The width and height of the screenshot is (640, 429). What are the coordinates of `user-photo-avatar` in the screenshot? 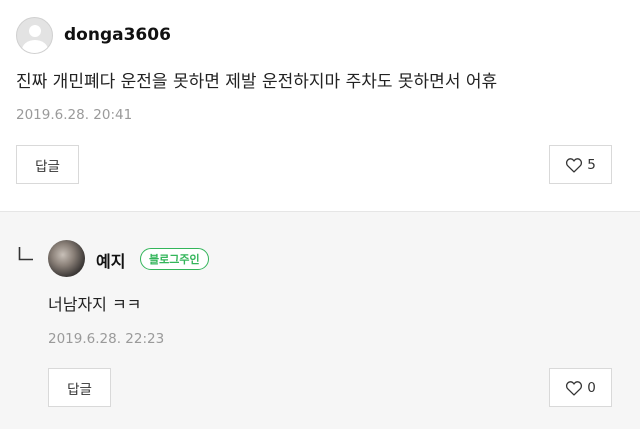 It's located at (66, 258).